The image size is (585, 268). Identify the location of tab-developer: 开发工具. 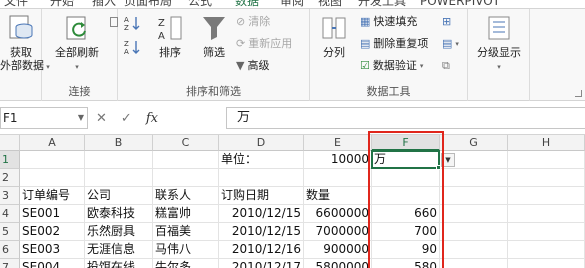
(382, 4).